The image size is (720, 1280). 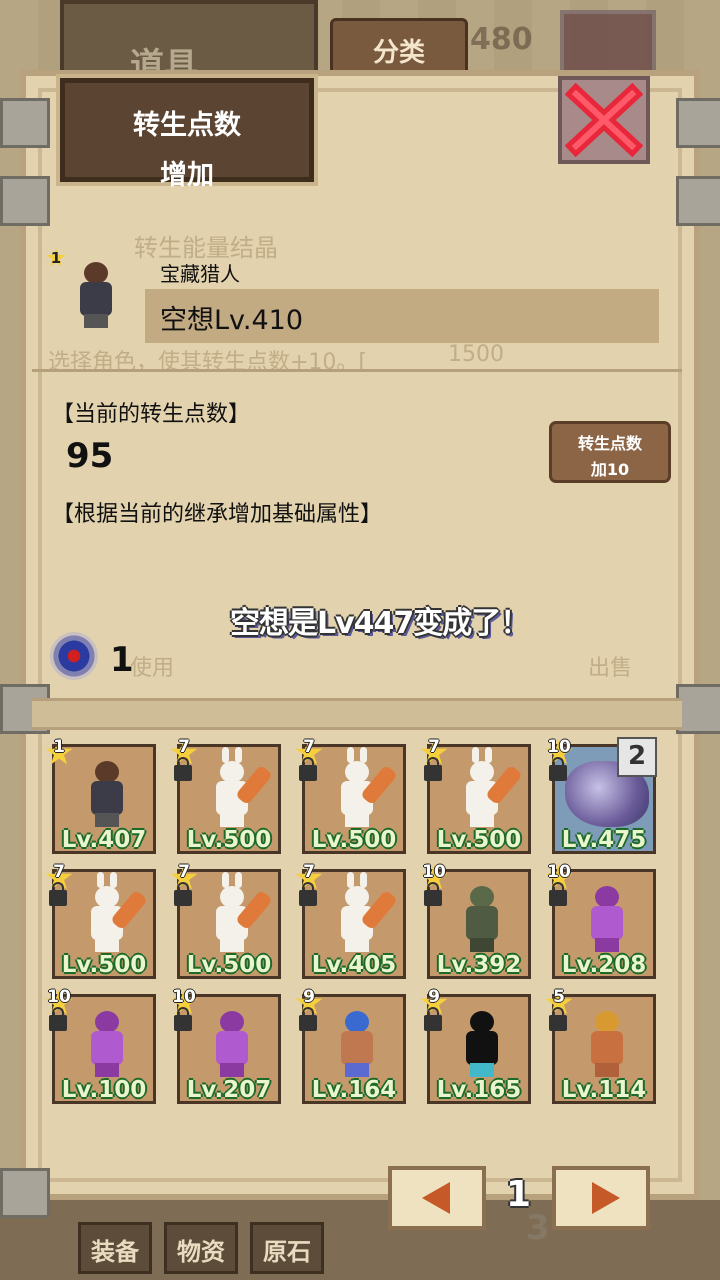 What do you see at coordinates (200, 274) in the screenshot?
I see `character-class: 宝藏猎人` at bounding box center [200, 274].